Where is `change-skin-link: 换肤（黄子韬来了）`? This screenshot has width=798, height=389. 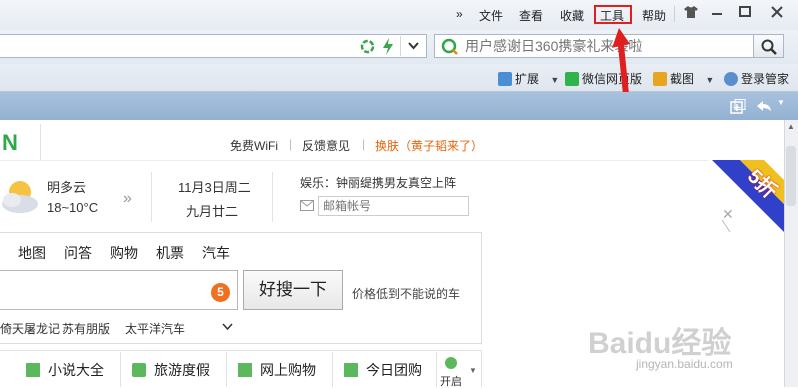
change-skin-link: 换肤（黄子韬来了） is located at coordinates (429, 145).